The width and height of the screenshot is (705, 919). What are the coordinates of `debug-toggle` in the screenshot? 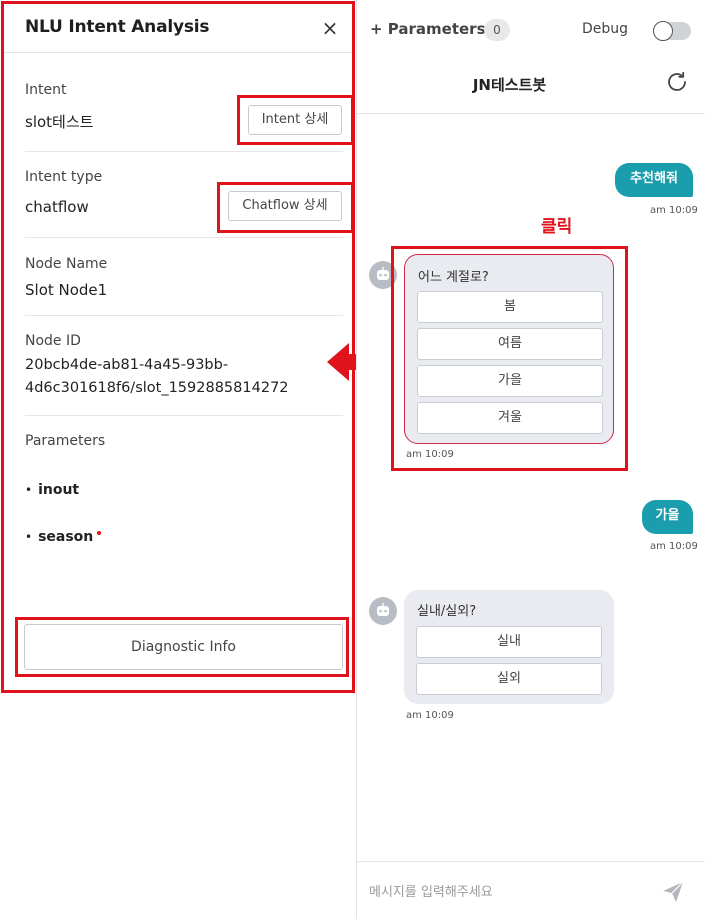 It's located at (672, 31).